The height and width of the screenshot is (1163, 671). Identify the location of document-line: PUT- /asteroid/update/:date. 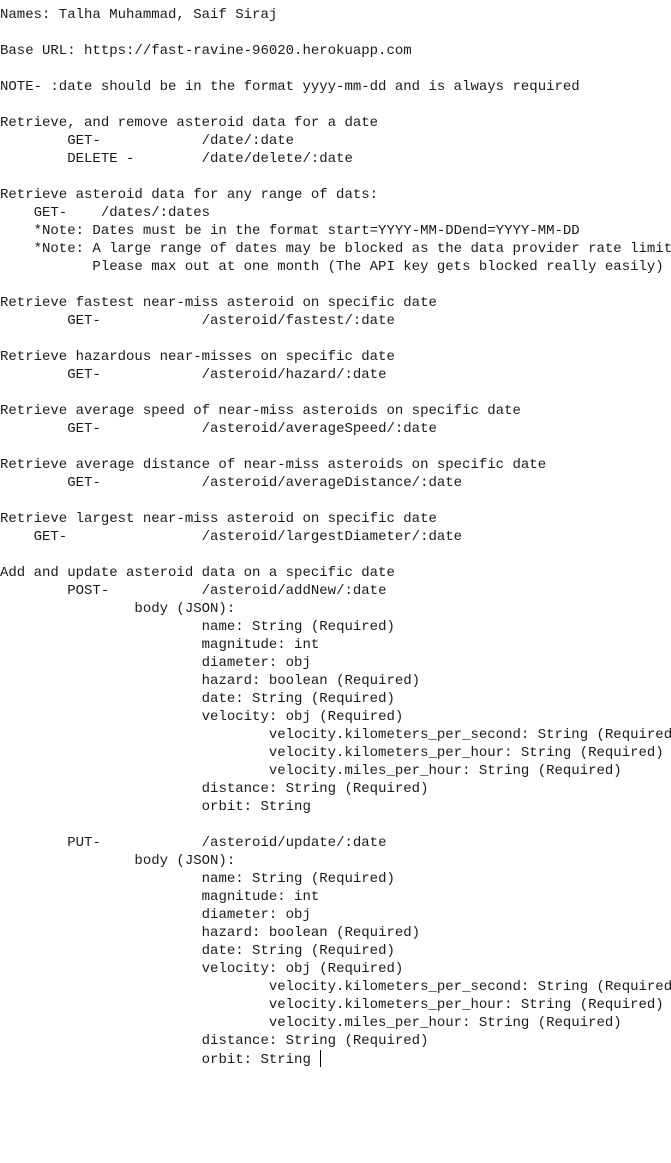
(193, 843).